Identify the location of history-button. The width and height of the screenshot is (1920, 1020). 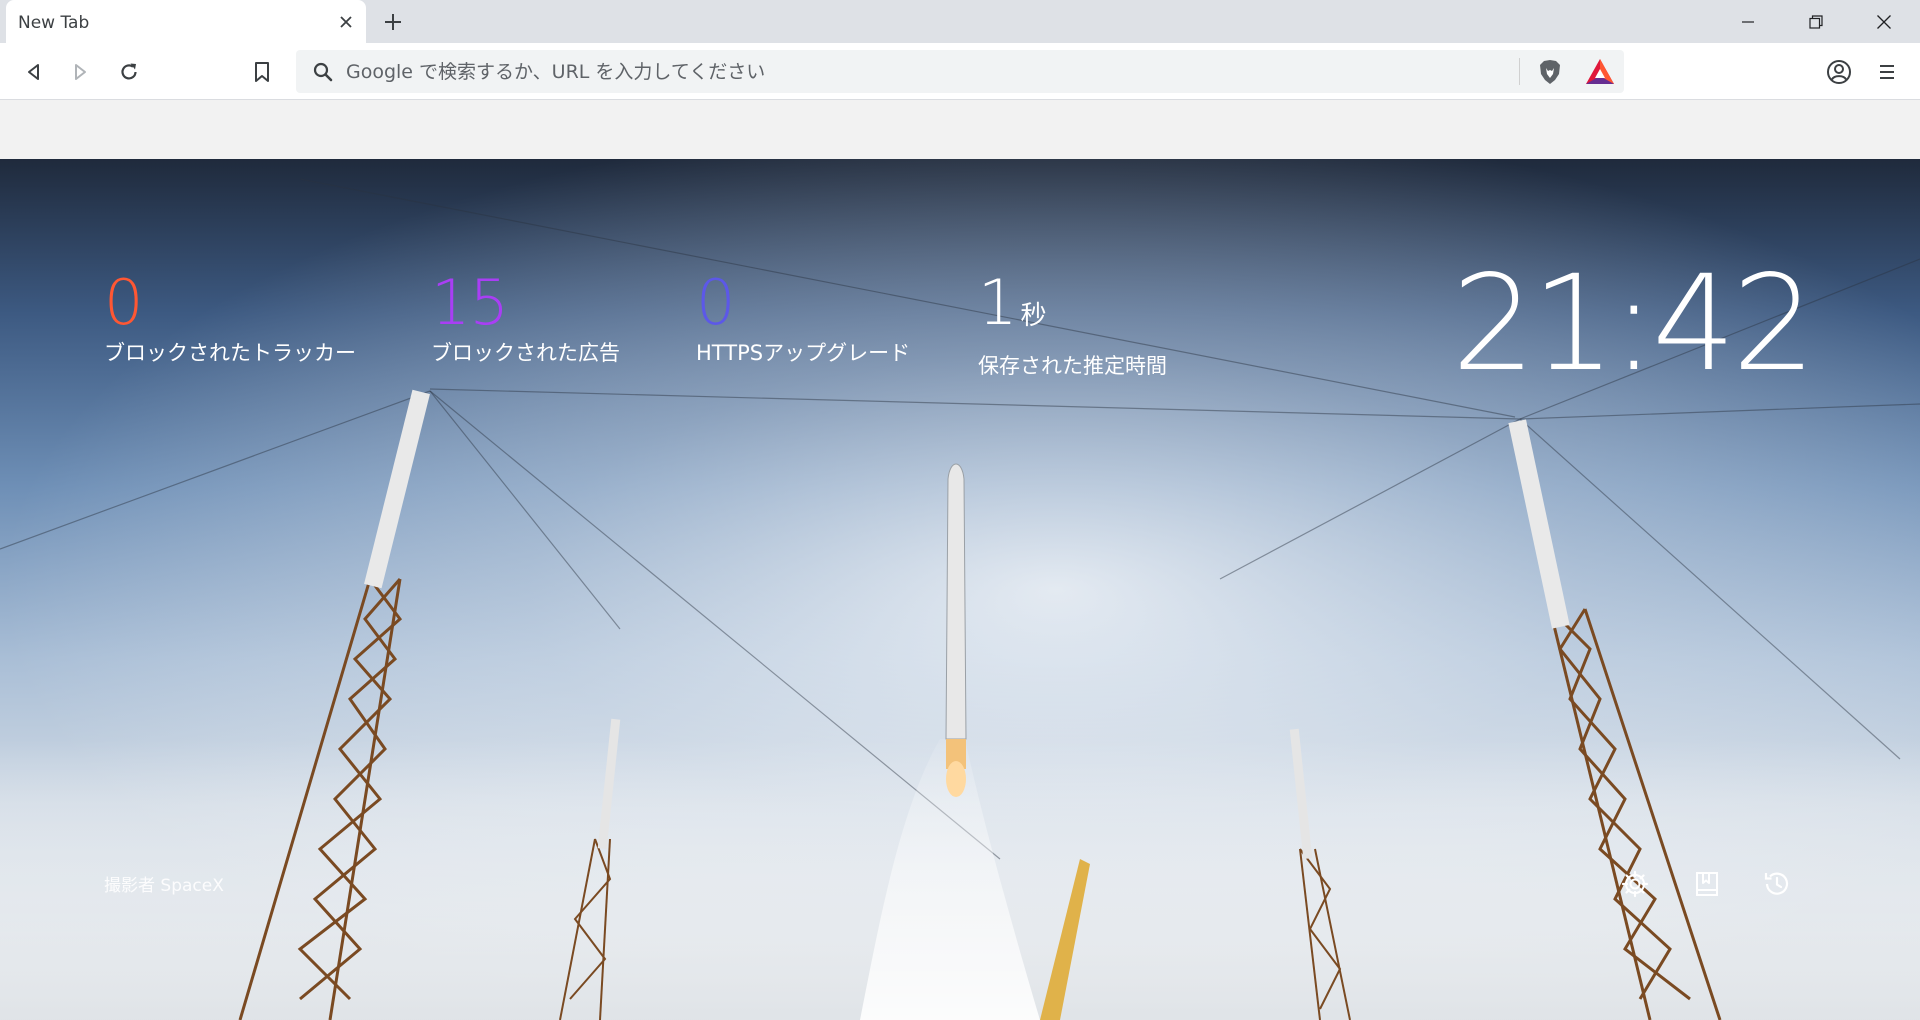
(1777, 884).